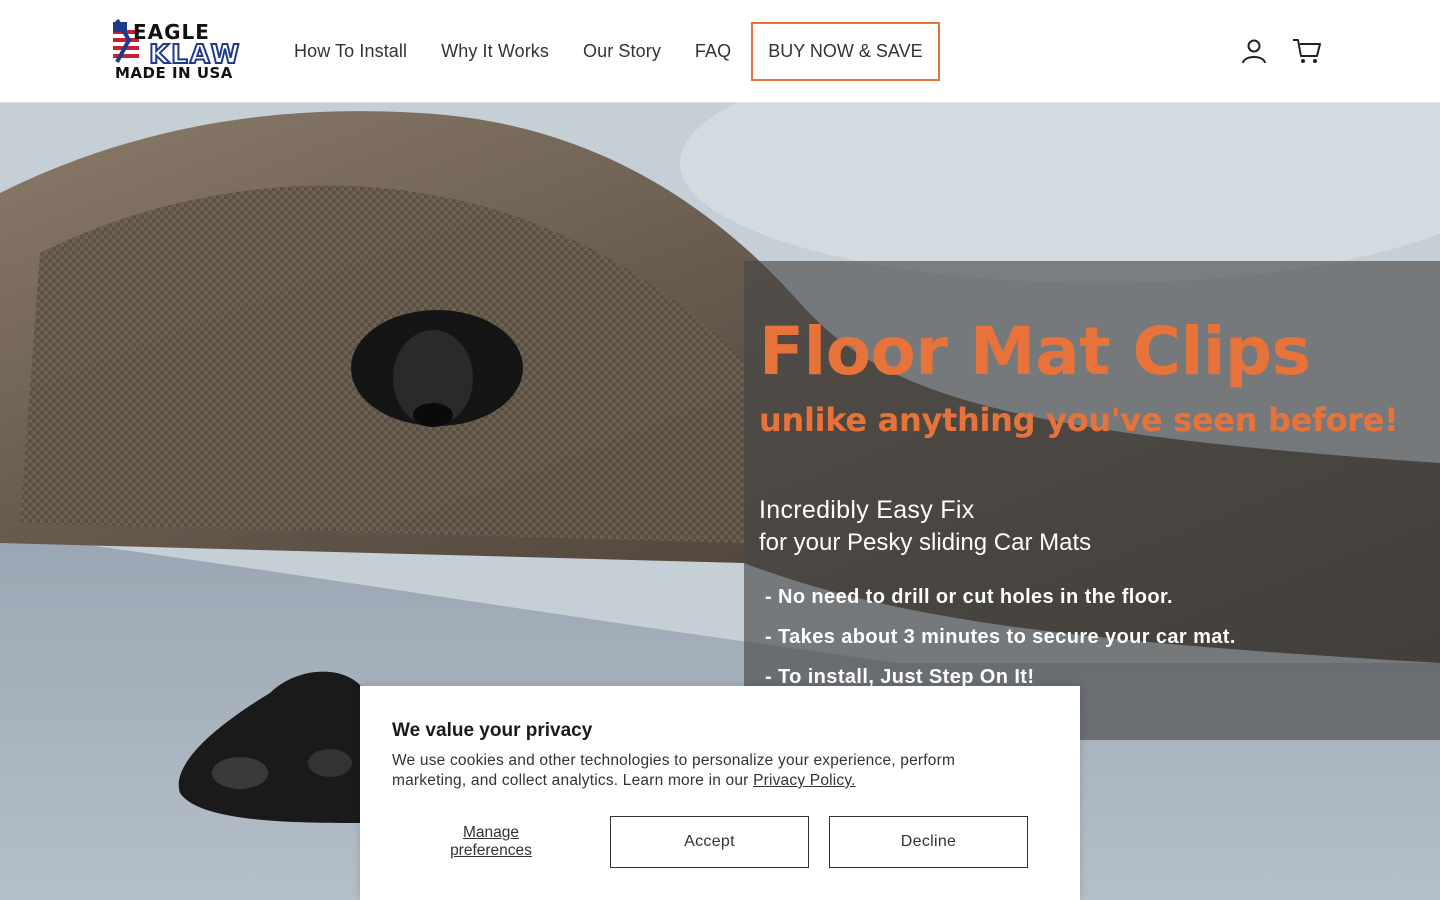  Describe the element at coordinates (925, 542) in the screenshot. I see `hero-tagline-2: for your Pesky sliding Car Mats` at that location.